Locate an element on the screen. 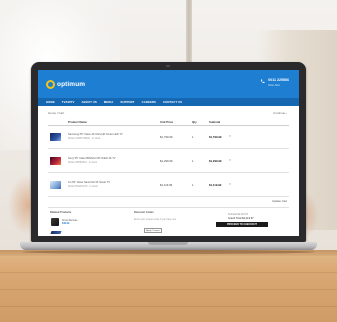 Image resolution: width=337 pixels, height=322 pixels. checkout-button: PROCEED TO CHECKOUT is located at coordinates (242, 224).